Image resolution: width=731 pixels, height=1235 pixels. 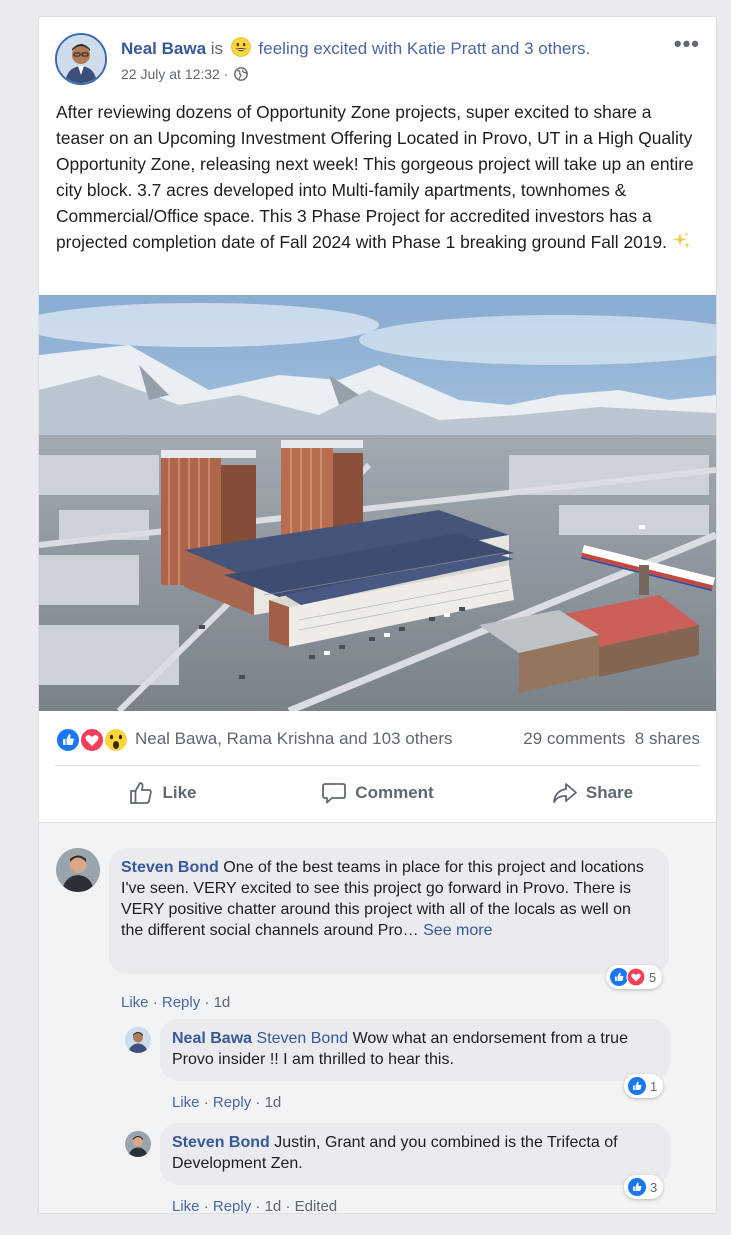 What do you see at coordinates (163, 48) in the screenshot?
I see `author-name: Neal Bawa` at bounding box center [163, 48].